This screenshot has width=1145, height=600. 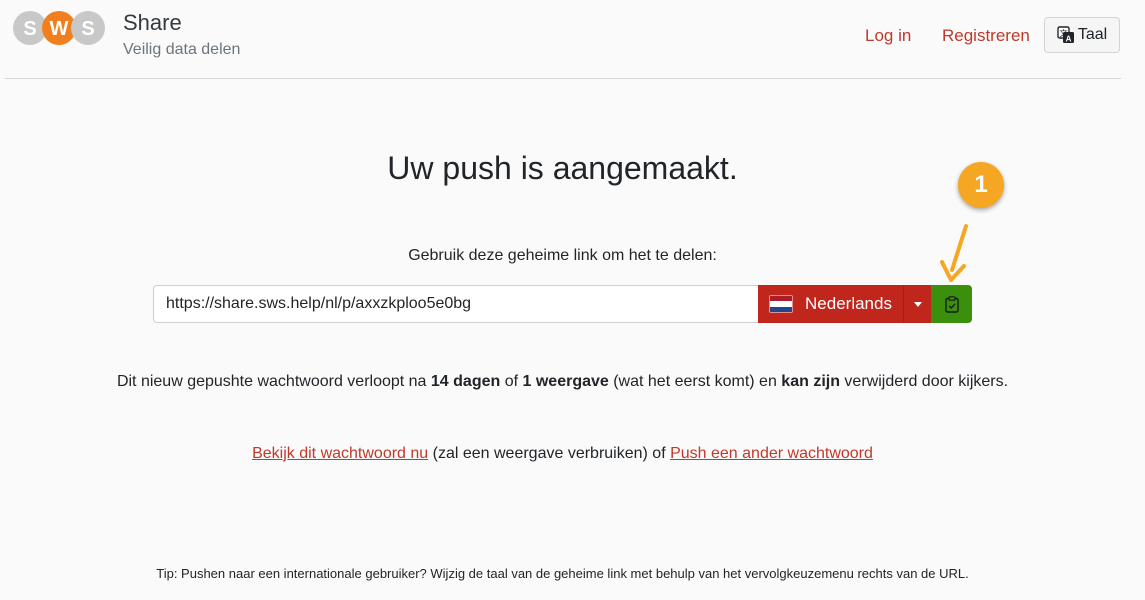 I want to click on push-another-link: Push een ander wachtwoord, so click(x=771, y=453).